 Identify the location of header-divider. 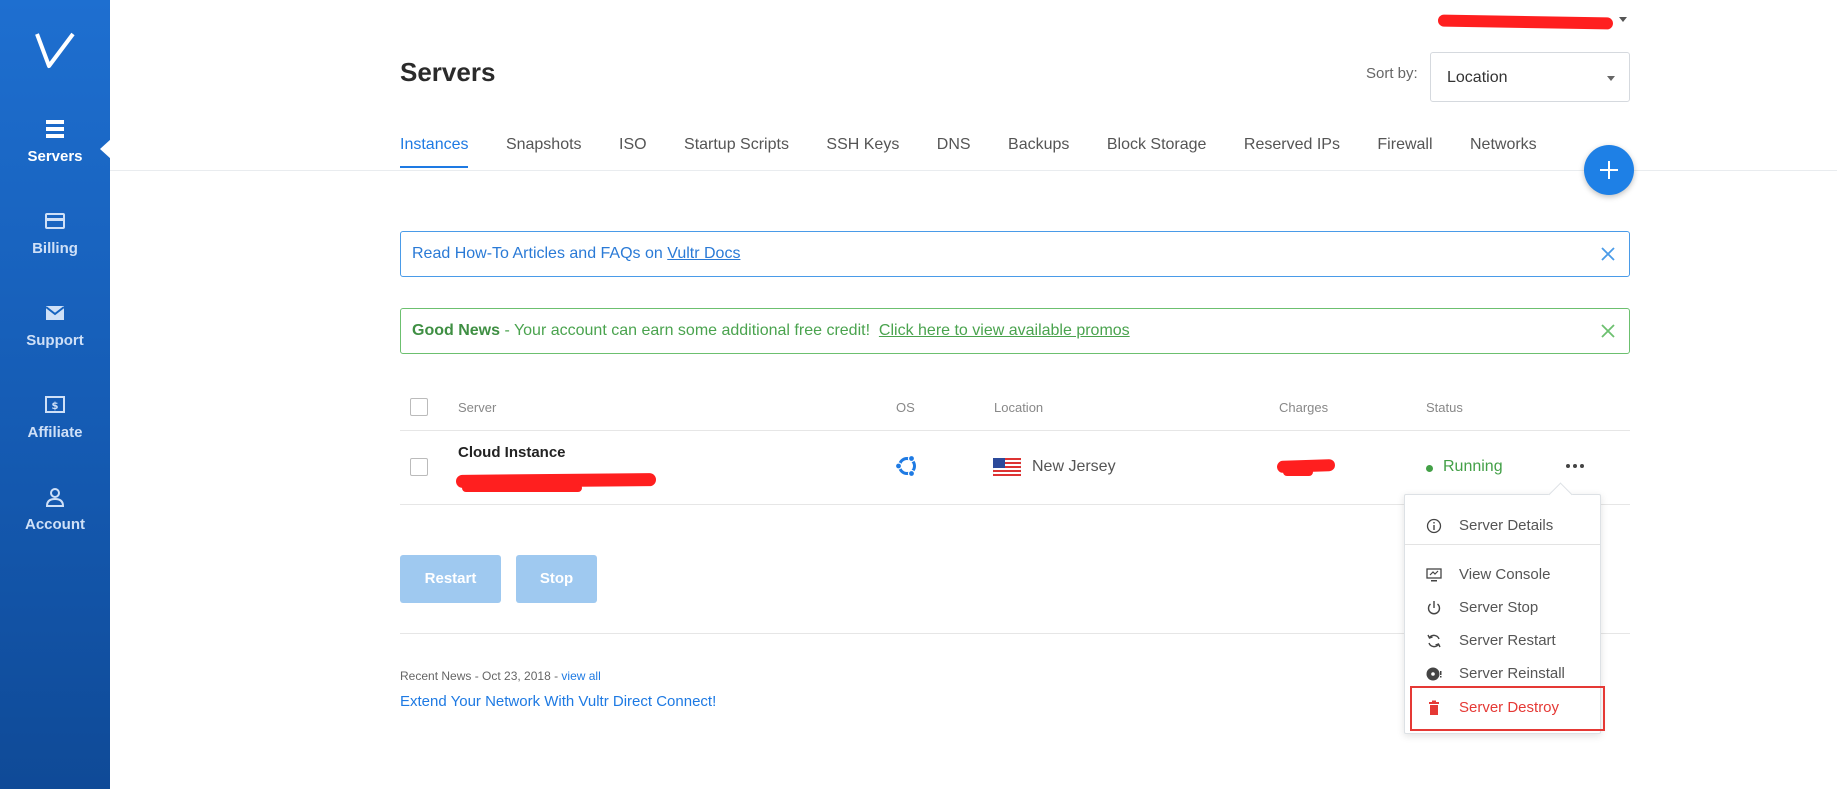
(973, 170).